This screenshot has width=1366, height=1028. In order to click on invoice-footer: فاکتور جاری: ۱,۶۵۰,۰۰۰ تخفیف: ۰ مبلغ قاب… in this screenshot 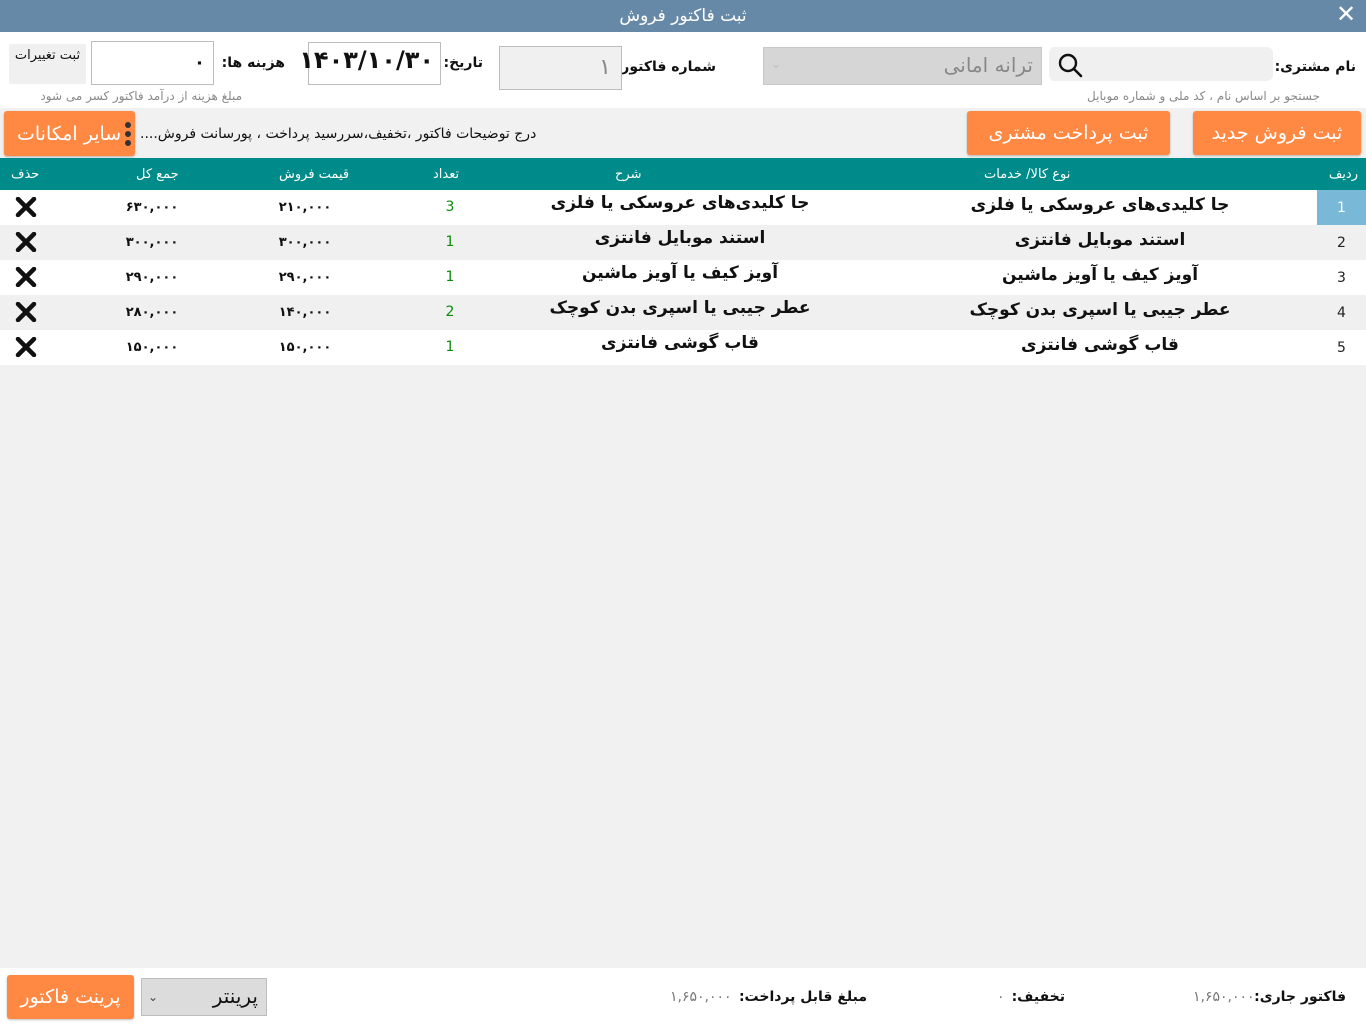, I will do `click(683, 998)`.